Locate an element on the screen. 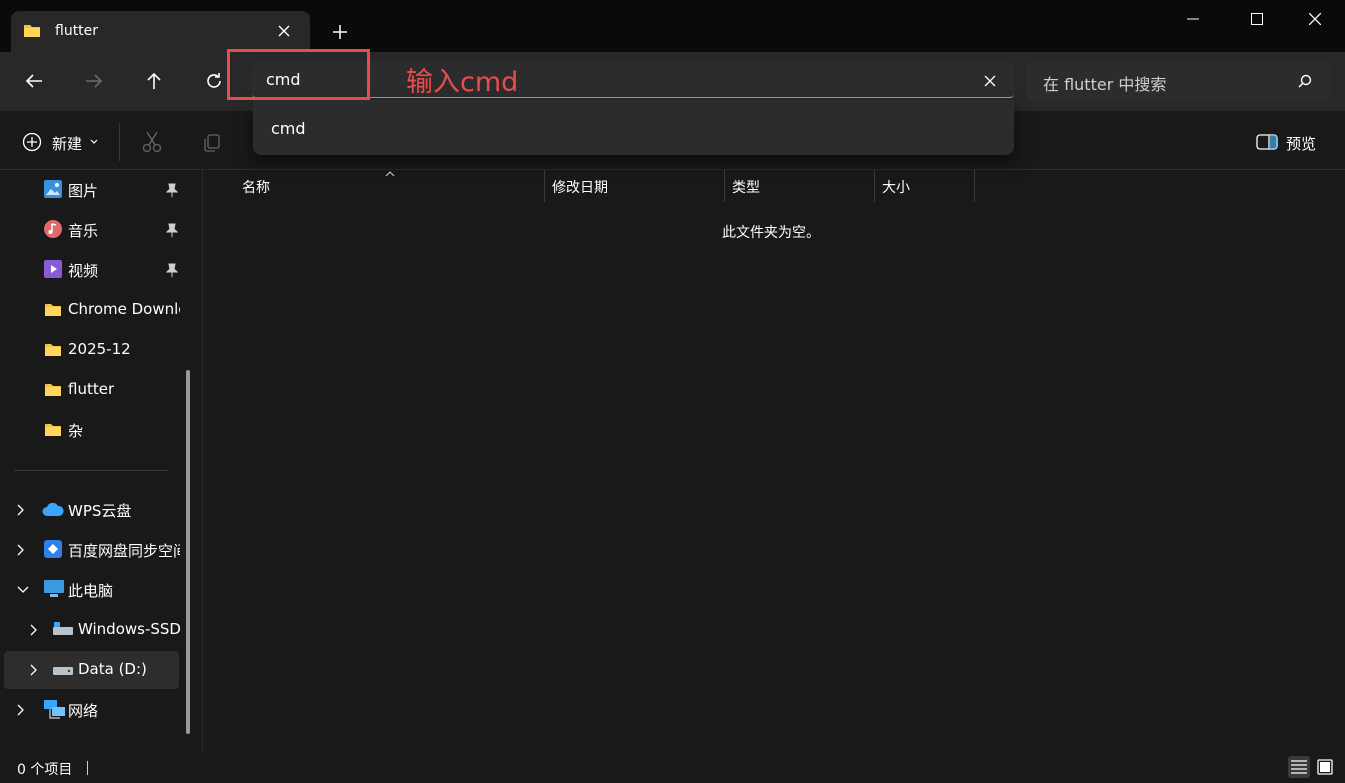 Image resolution: width=1345 pixels, height=783 pixels. sidebar-item-music: 音乐 is located at coordinates (91, 230).